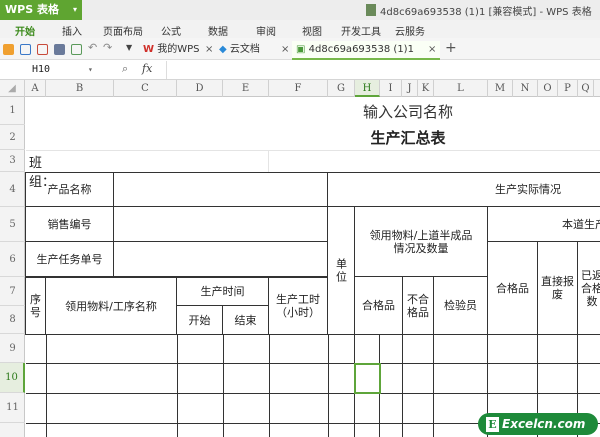 This screenshot has height=437, width=600. What do you see at coordinates (391, 88) in the screenshot?
I see `column-header: I` at bounding box center [391, 88].